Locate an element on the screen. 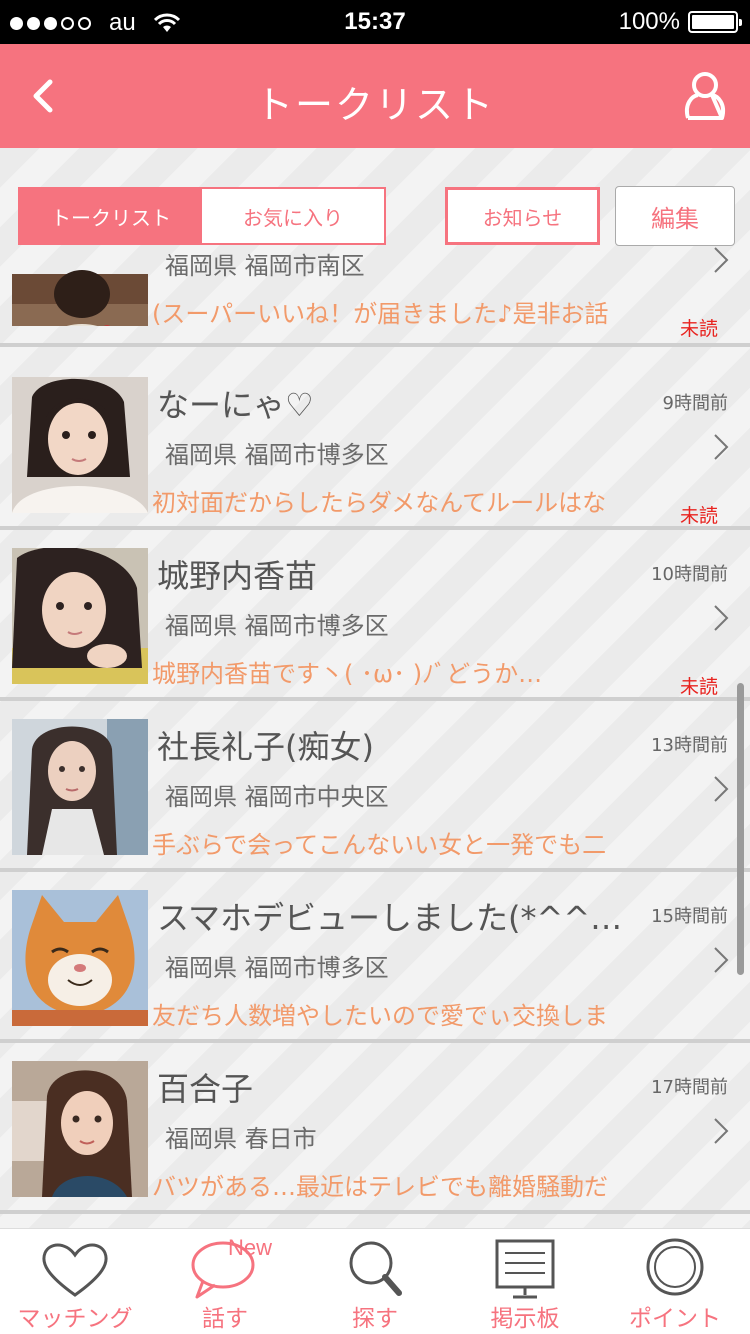 This screenshot has height=1334, width=750. photo-woman-1-icon is located at coordinates (80, 445).